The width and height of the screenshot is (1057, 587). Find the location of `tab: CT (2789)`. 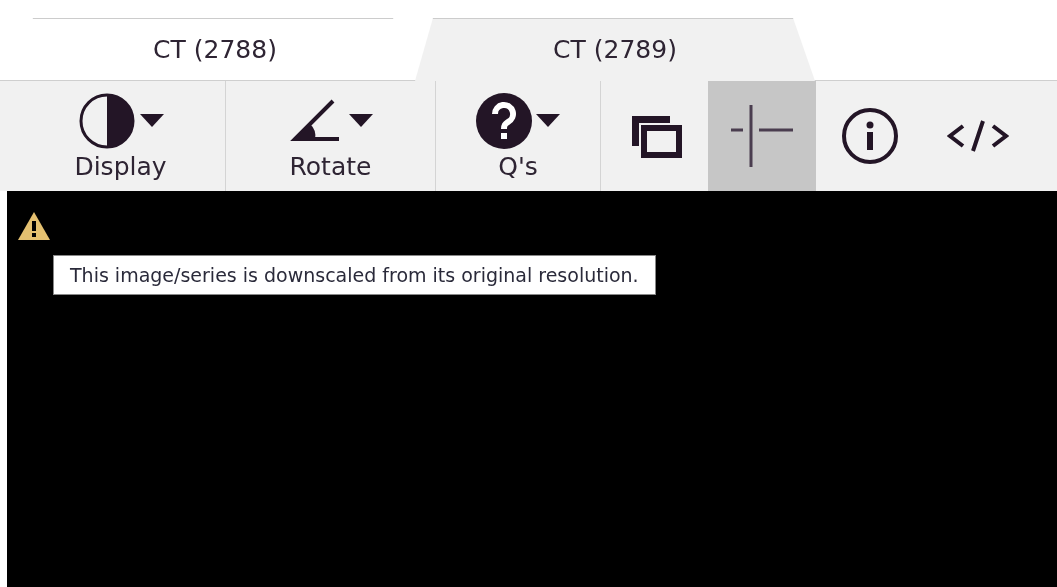

tab: CT (2789) is located at coordinates (615, 49).